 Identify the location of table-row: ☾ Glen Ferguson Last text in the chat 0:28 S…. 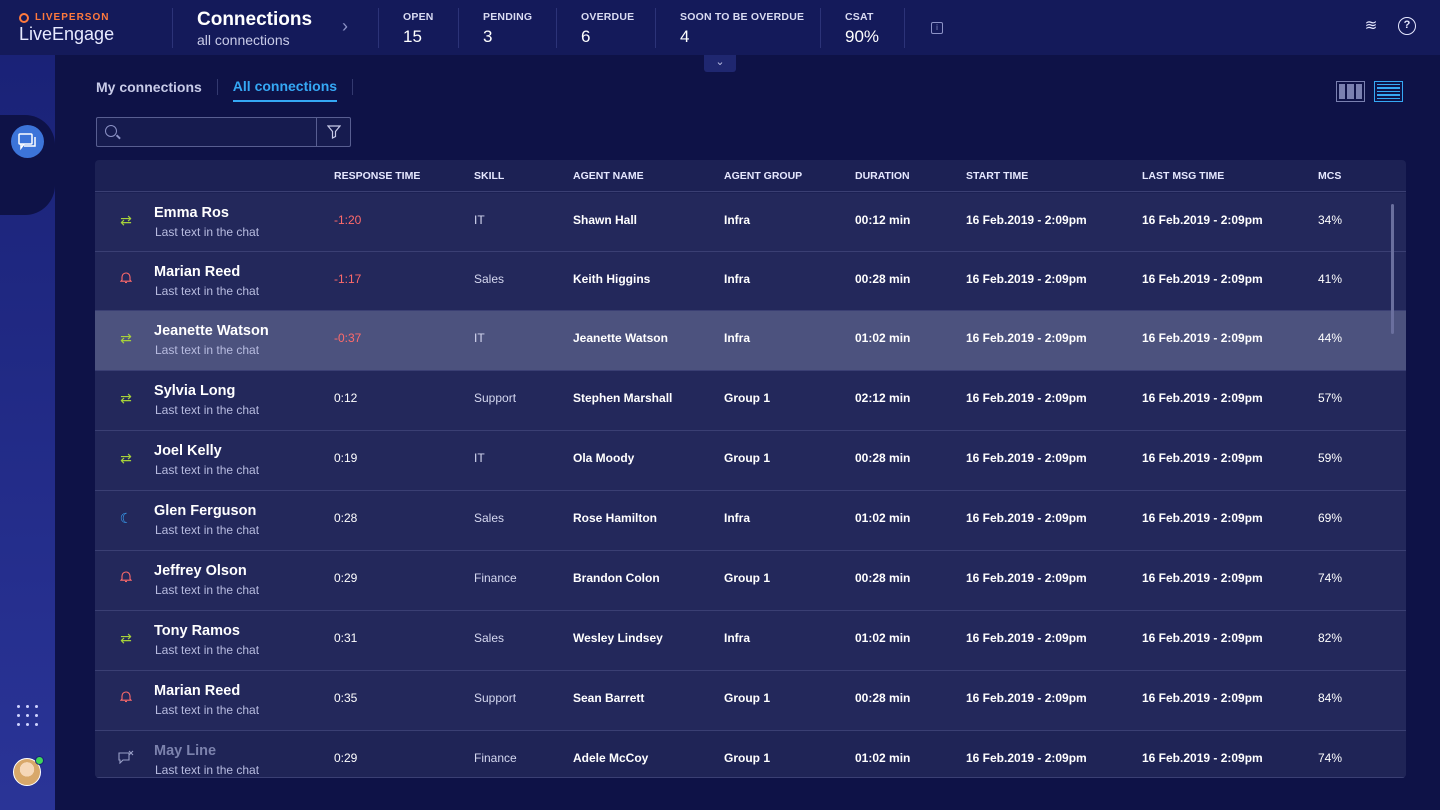
(750, 521).